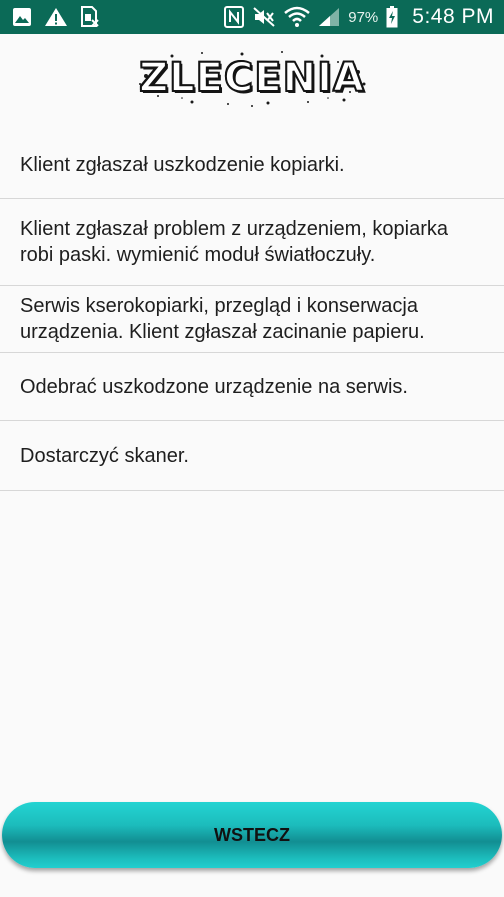  What do you see at coordinates (182, 164) in the screenshot?
I see `order-text: Klient zgłaszał uszkodzenie kopiarki.` at bounding box center [182, 164].